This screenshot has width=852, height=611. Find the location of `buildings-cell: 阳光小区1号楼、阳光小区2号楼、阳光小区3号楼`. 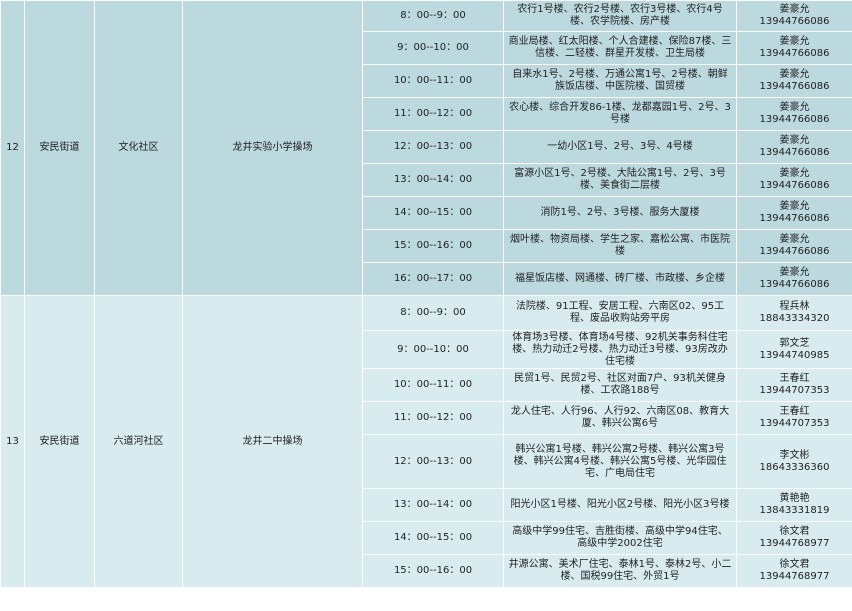

buildings-cell: 阳光小区1号楼、阳光小区2号楼、阳光小区3号楼 is located at coordinates (620, 505).